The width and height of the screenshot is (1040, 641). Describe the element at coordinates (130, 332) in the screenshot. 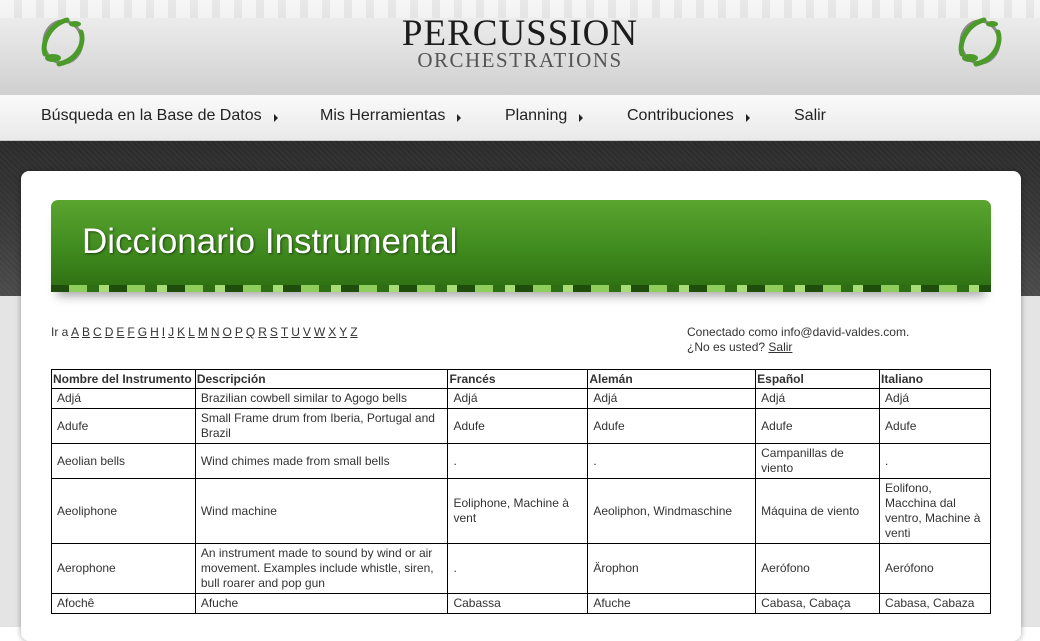

I see `alphabet-letter-f: F` at that location.